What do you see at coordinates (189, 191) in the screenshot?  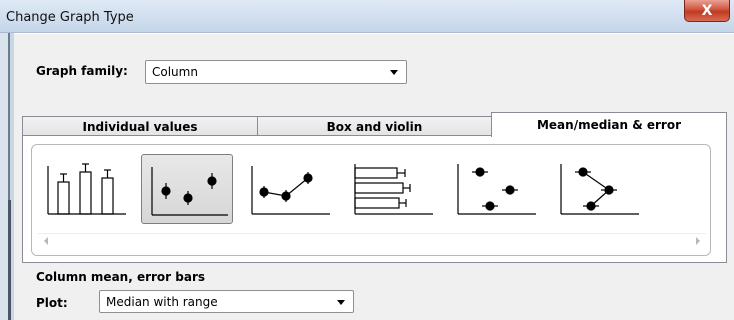 I see `scatter-mean-points-icon` at bounding box center [189, 191].